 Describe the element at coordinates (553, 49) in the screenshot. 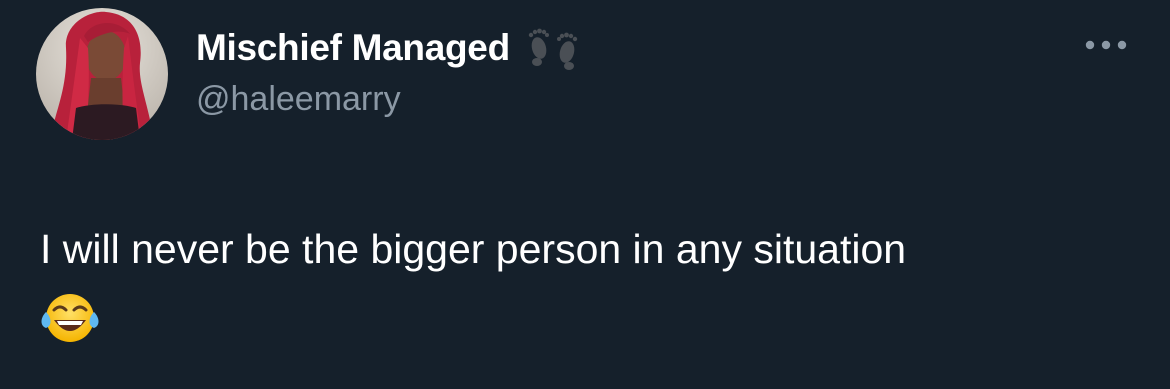

I see `footprints-icon` at that location.